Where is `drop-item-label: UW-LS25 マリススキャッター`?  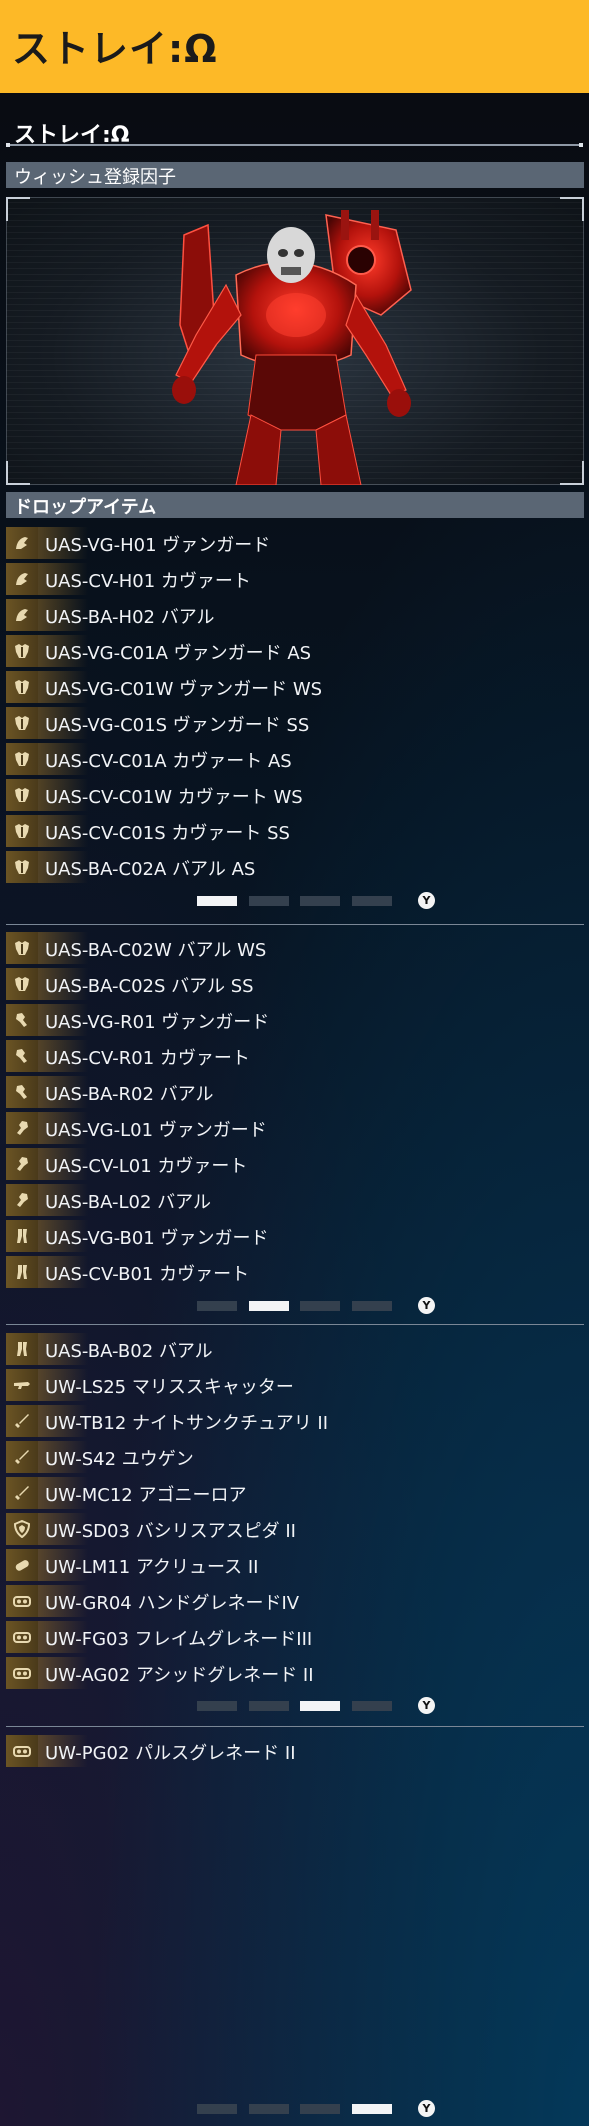
drop-item-label: UW-LS25 マリススキャッター is located at coordinates (169, 1387).